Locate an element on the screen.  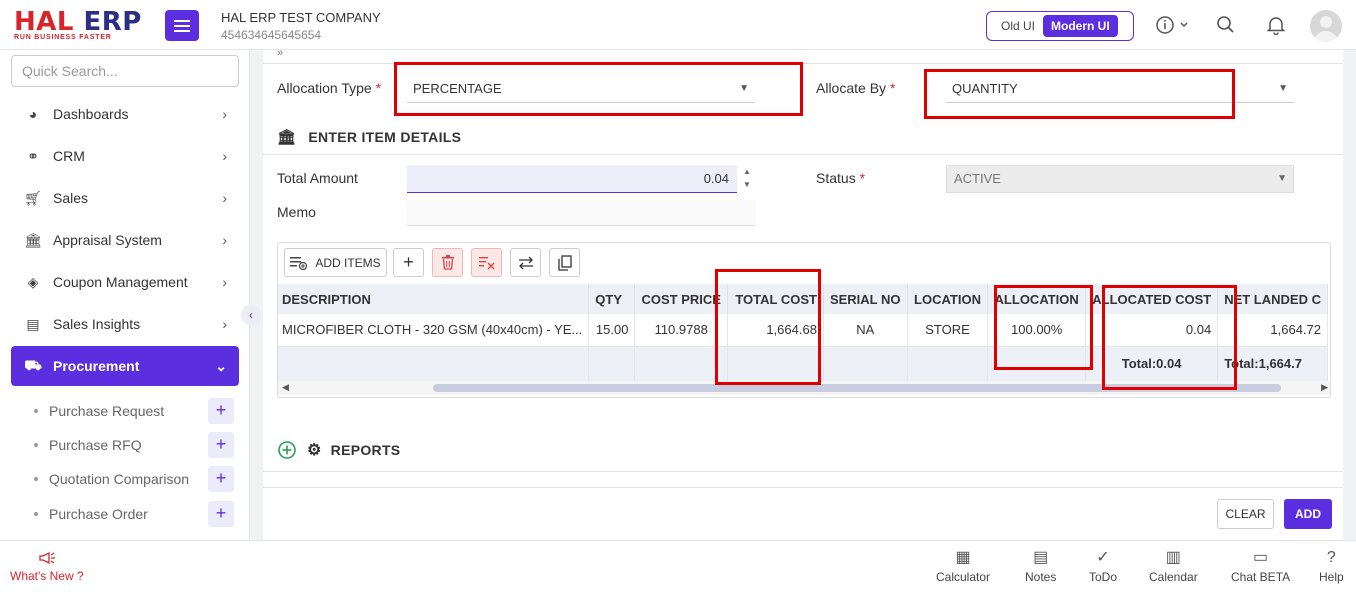
allocation-type-select: PERCENTAGE ▼ is located at coordinates (581, 89).